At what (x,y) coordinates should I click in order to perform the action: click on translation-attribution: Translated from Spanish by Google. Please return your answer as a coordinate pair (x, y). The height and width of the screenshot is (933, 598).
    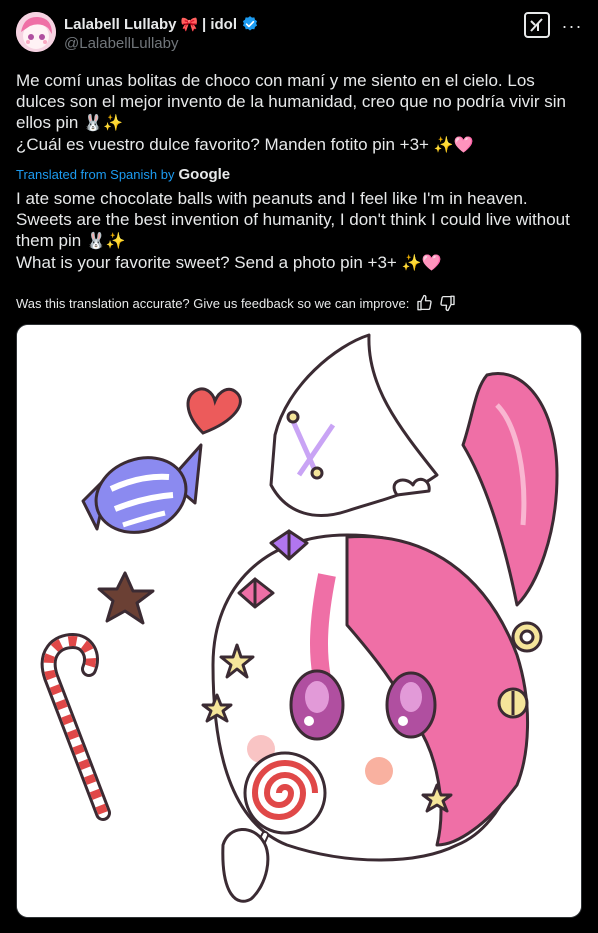
    Looking at the image, I should click on (123, 174).